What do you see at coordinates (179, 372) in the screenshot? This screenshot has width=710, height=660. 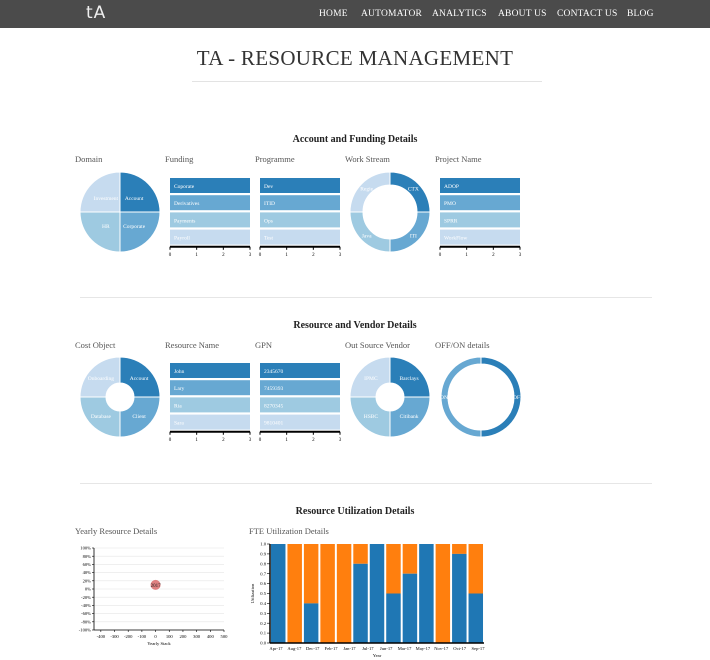 I see `bar-label: John` at bounding box center [179, 372].